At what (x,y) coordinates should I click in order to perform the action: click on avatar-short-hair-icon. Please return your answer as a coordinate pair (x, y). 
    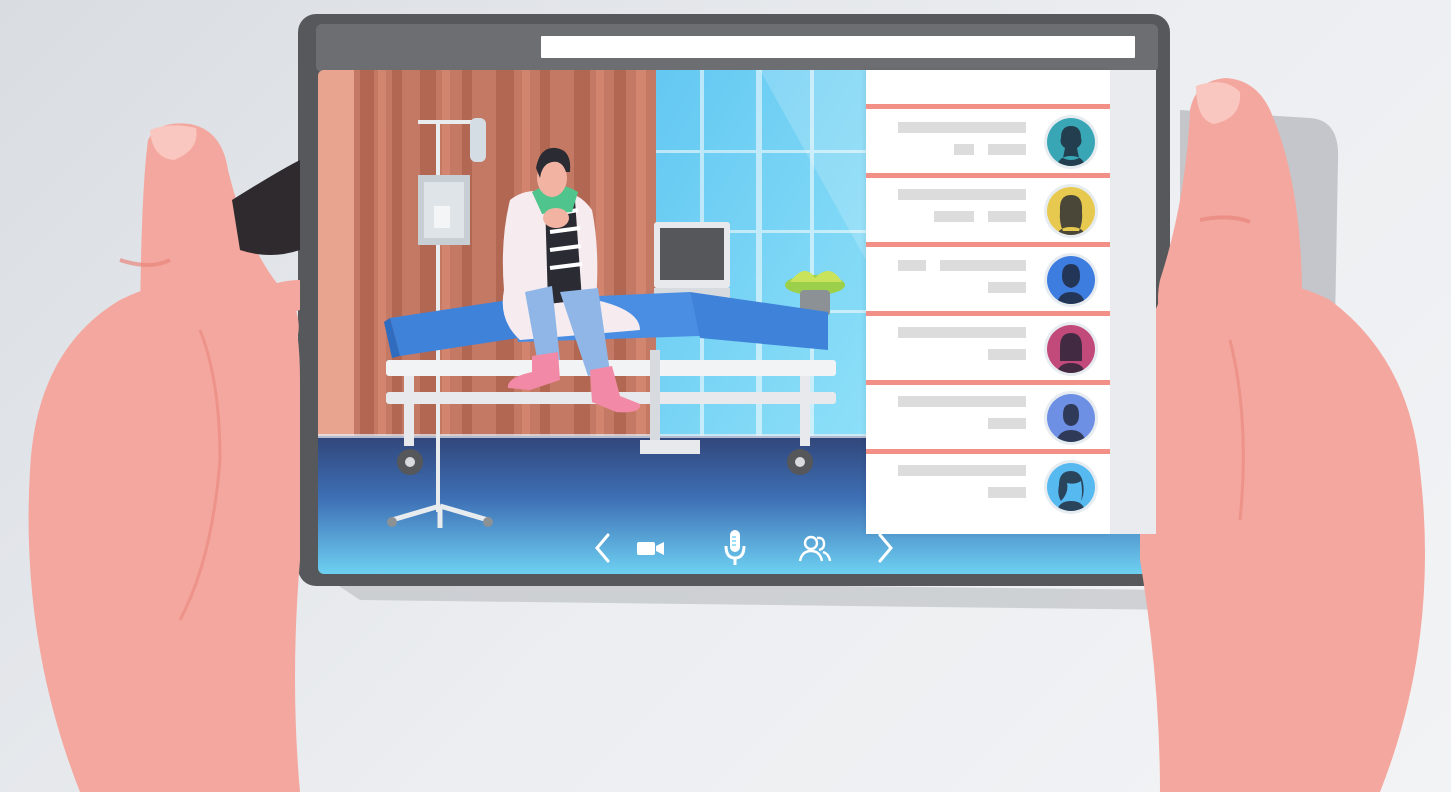
    Looking at the image, I should click on (1071, 284).